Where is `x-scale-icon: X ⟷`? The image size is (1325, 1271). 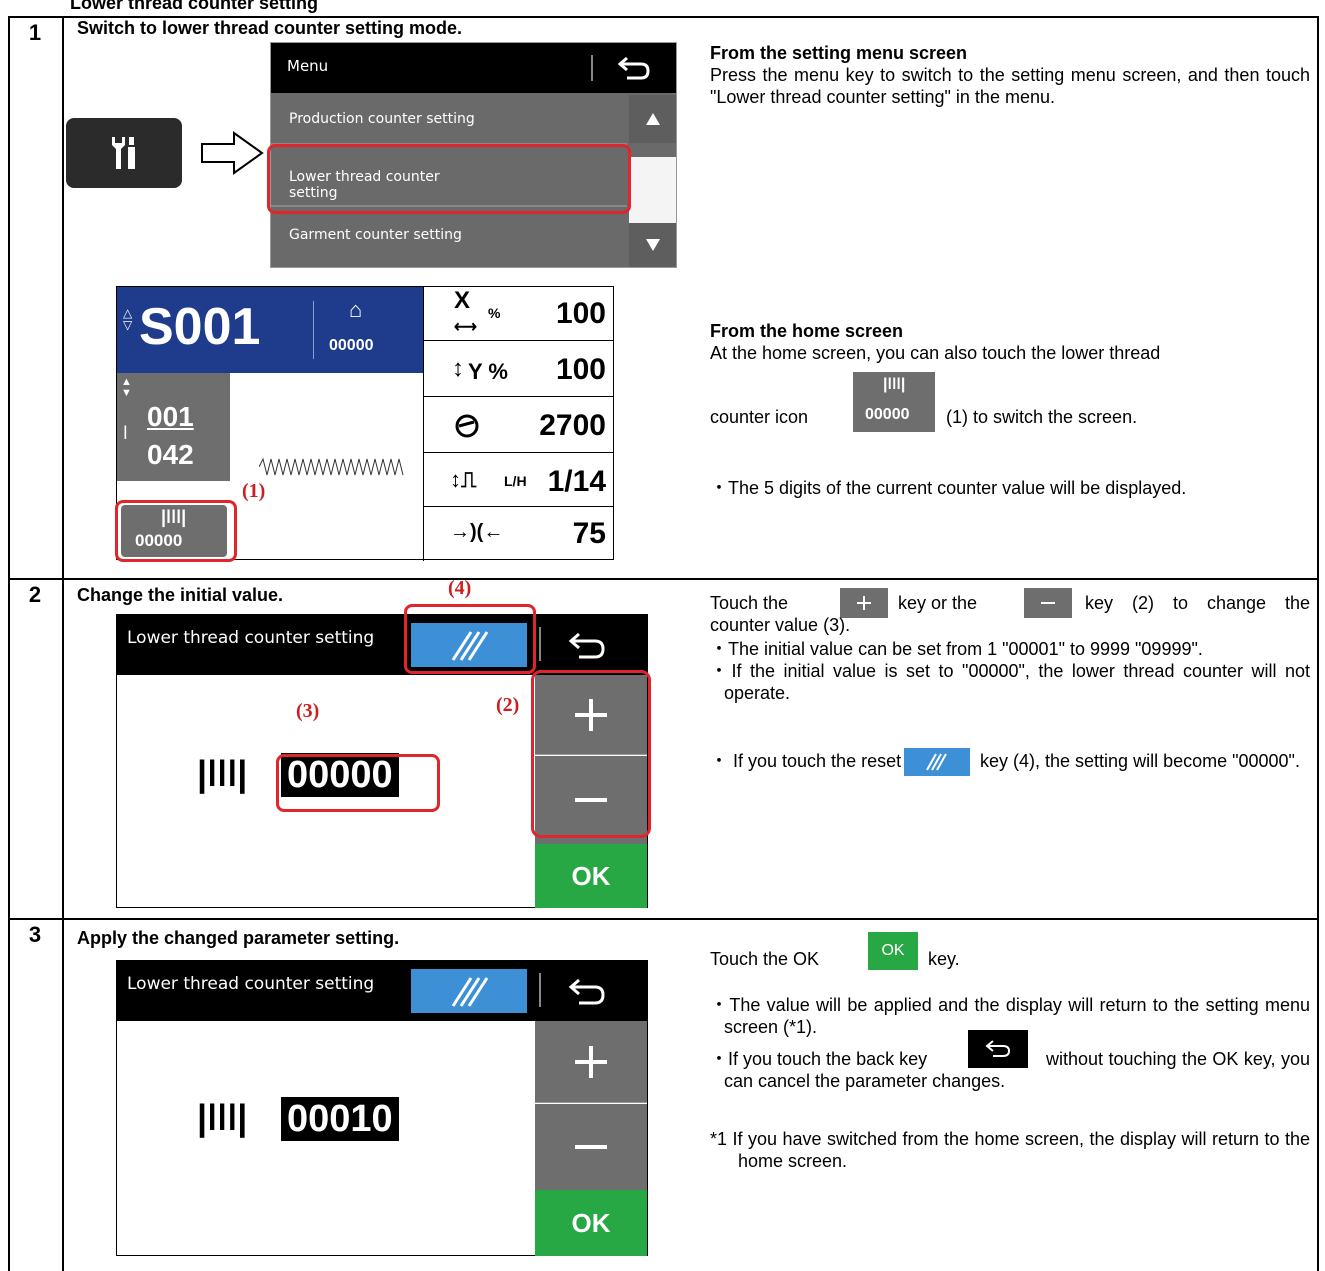
x-scale-icon: X ⟷ is located at coordinates (465, 312).